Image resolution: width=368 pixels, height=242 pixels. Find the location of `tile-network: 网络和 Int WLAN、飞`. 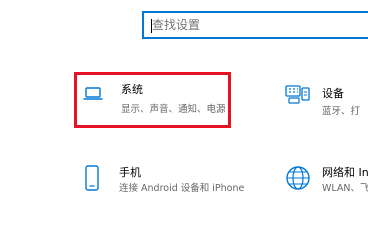

tile-network: 网络和 Int WLAN、飞 is located at coordinates (324, 186).